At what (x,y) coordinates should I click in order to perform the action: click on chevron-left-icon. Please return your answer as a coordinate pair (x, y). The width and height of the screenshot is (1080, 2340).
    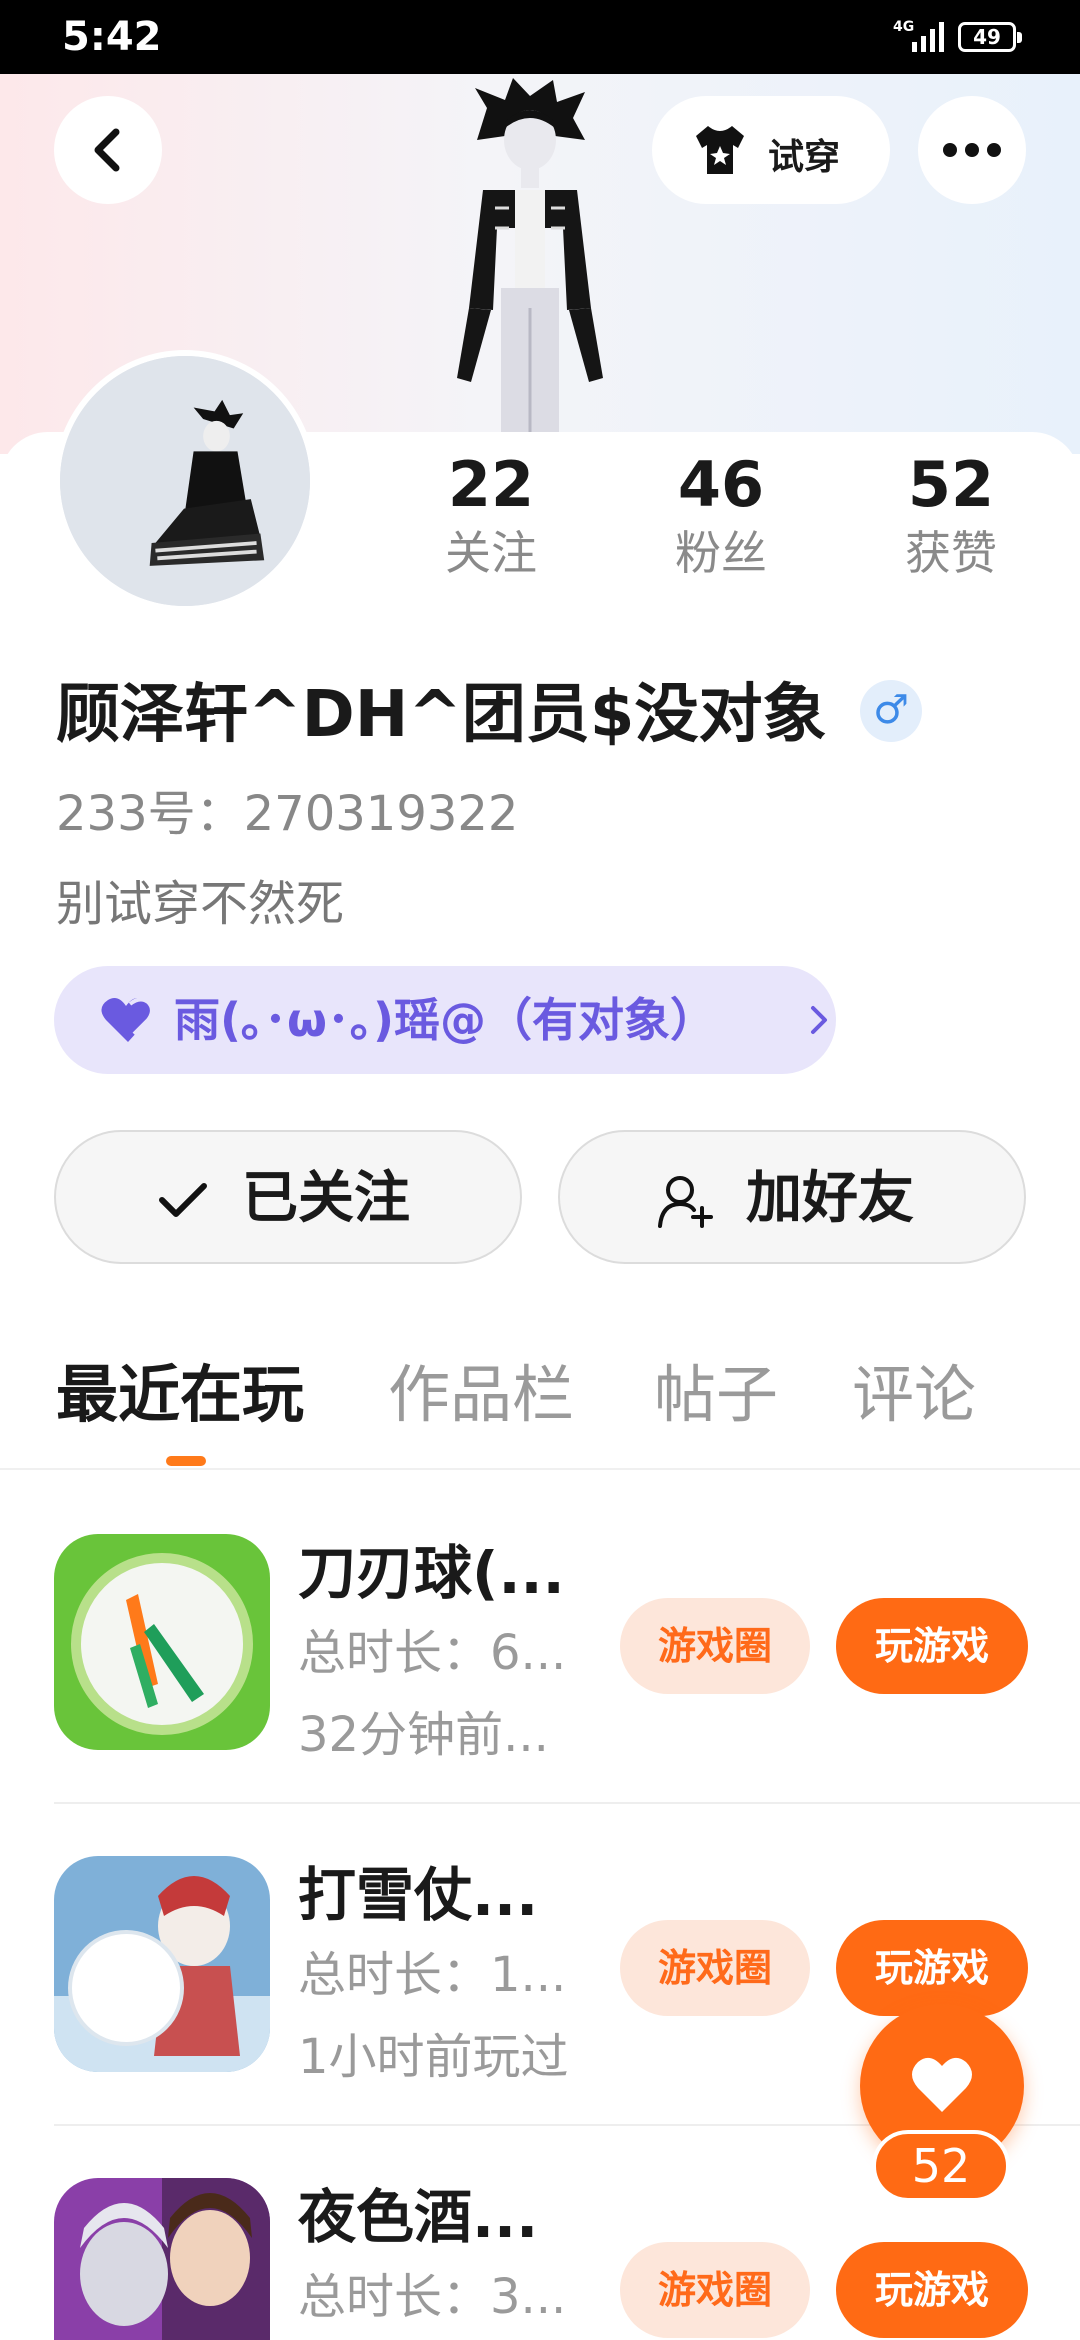
    Looking at the image, I should click on (107, 150).